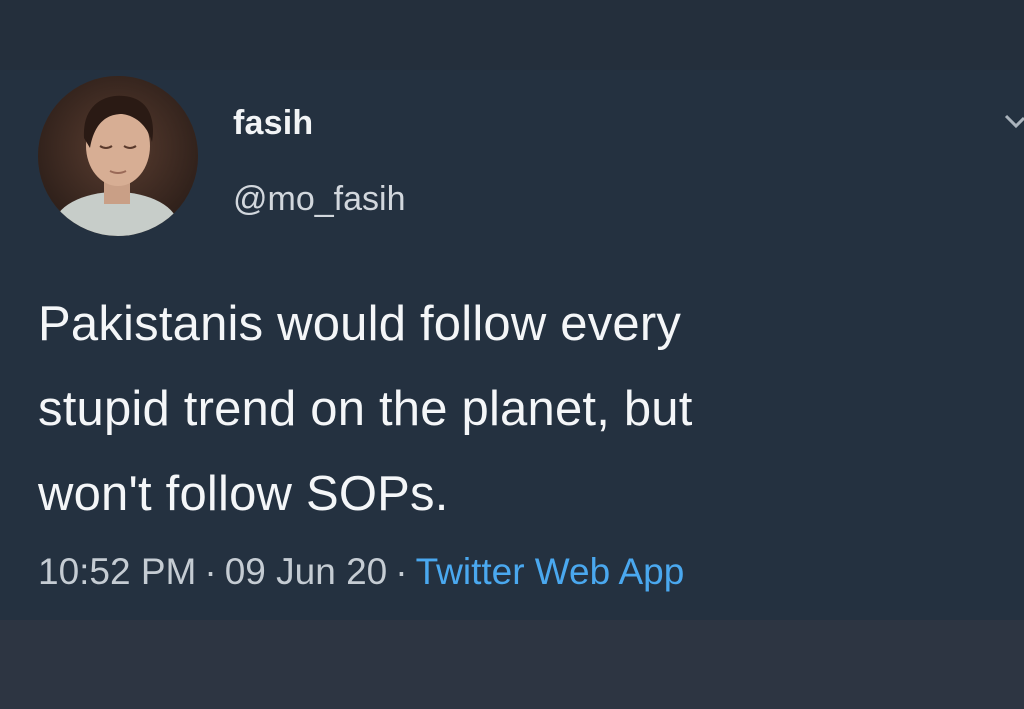 The height and width of the screenshot is (709, 1024). I want to click on avatar, so click(118, 156).